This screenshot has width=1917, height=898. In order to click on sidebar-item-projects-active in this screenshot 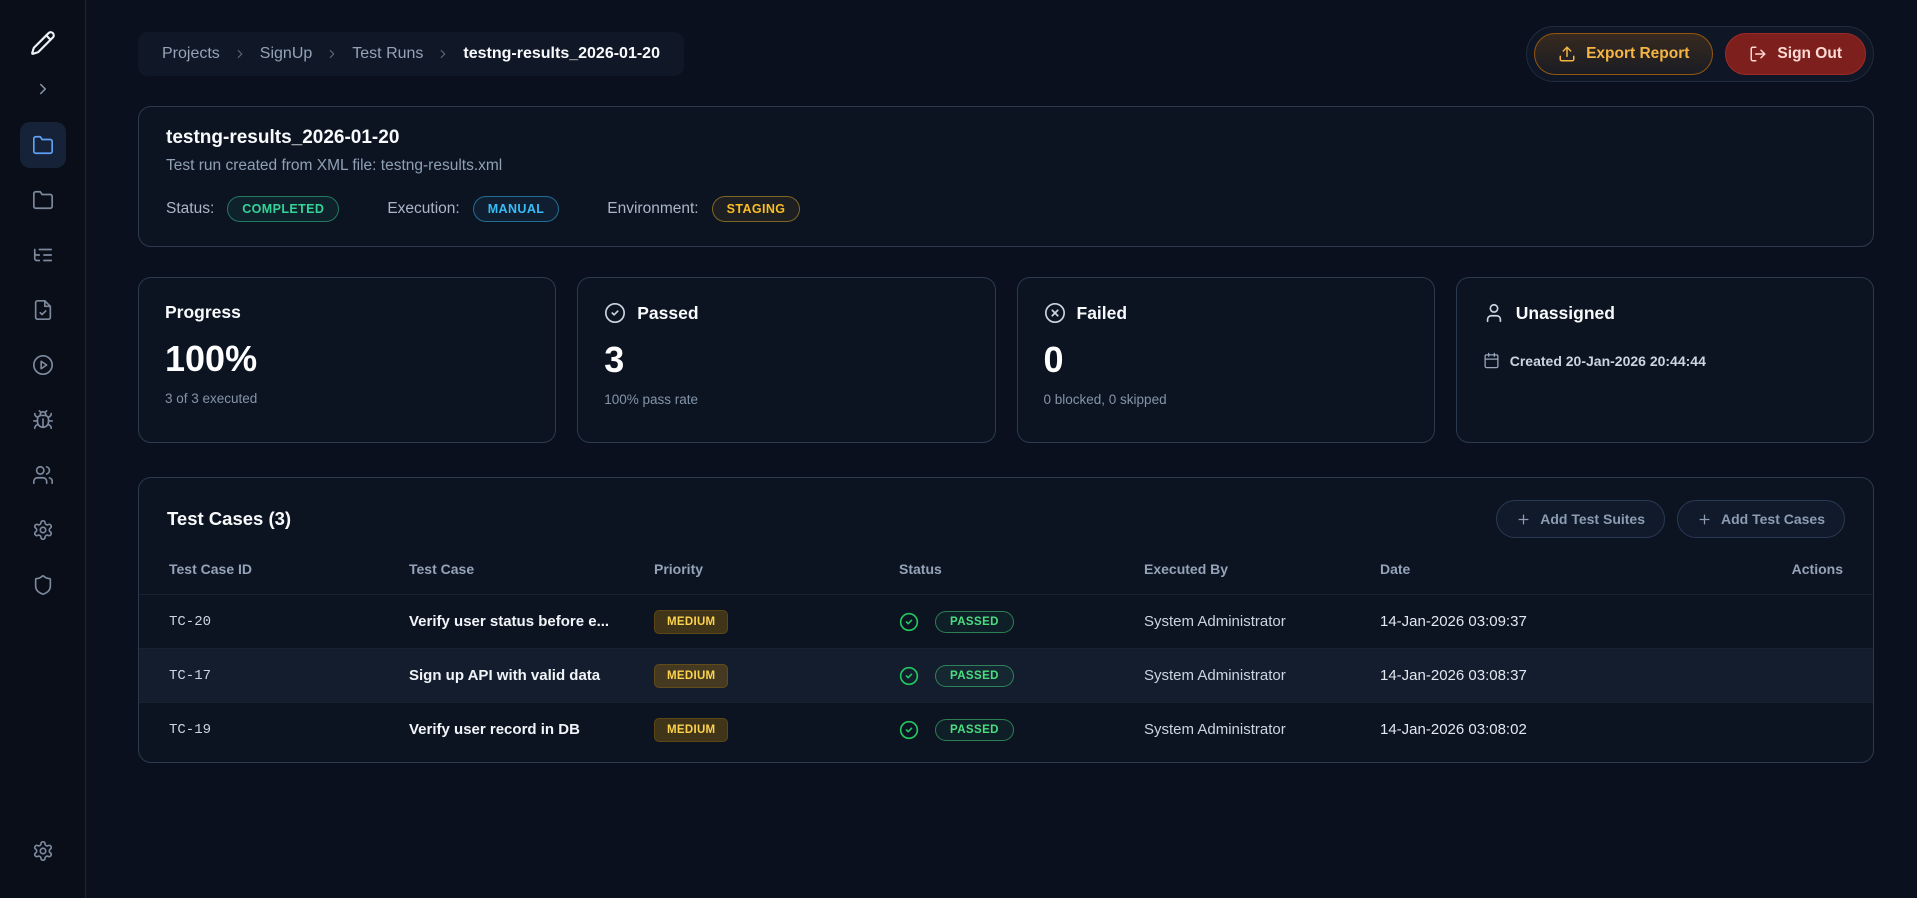, I will do `click(42, 145)`.